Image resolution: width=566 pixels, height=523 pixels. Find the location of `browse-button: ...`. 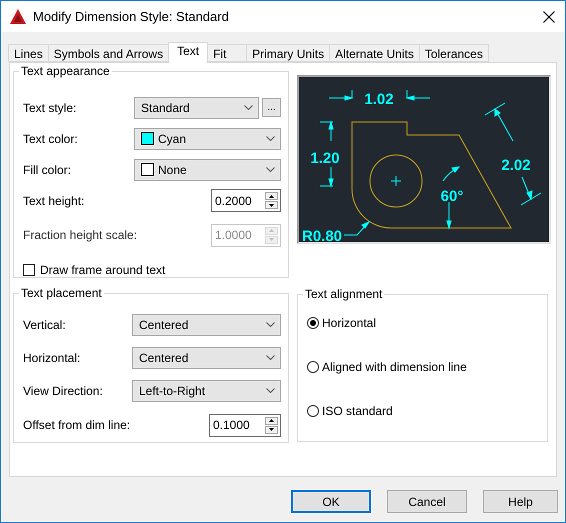

browse-button: ... is located at coordinates (271, 107).